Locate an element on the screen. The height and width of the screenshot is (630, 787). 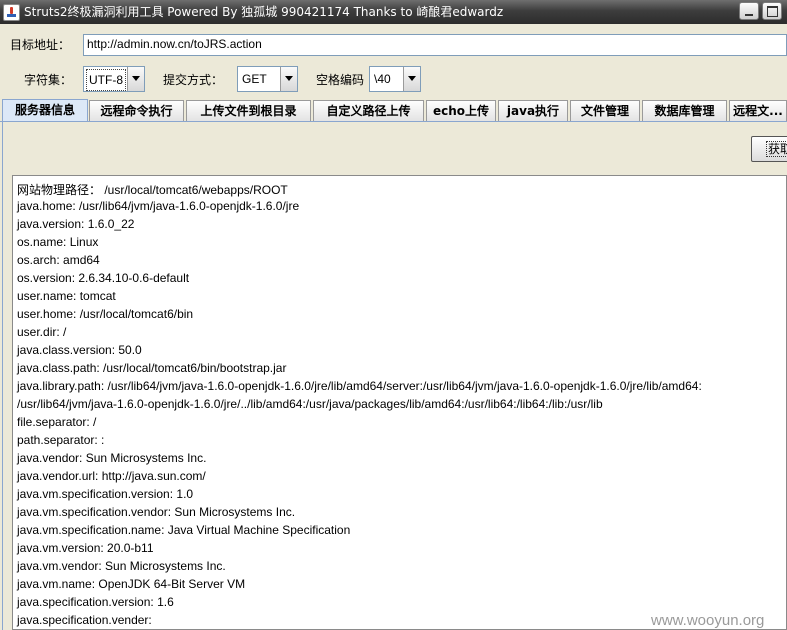
minimize-icon is located at coordinates (749, 11).